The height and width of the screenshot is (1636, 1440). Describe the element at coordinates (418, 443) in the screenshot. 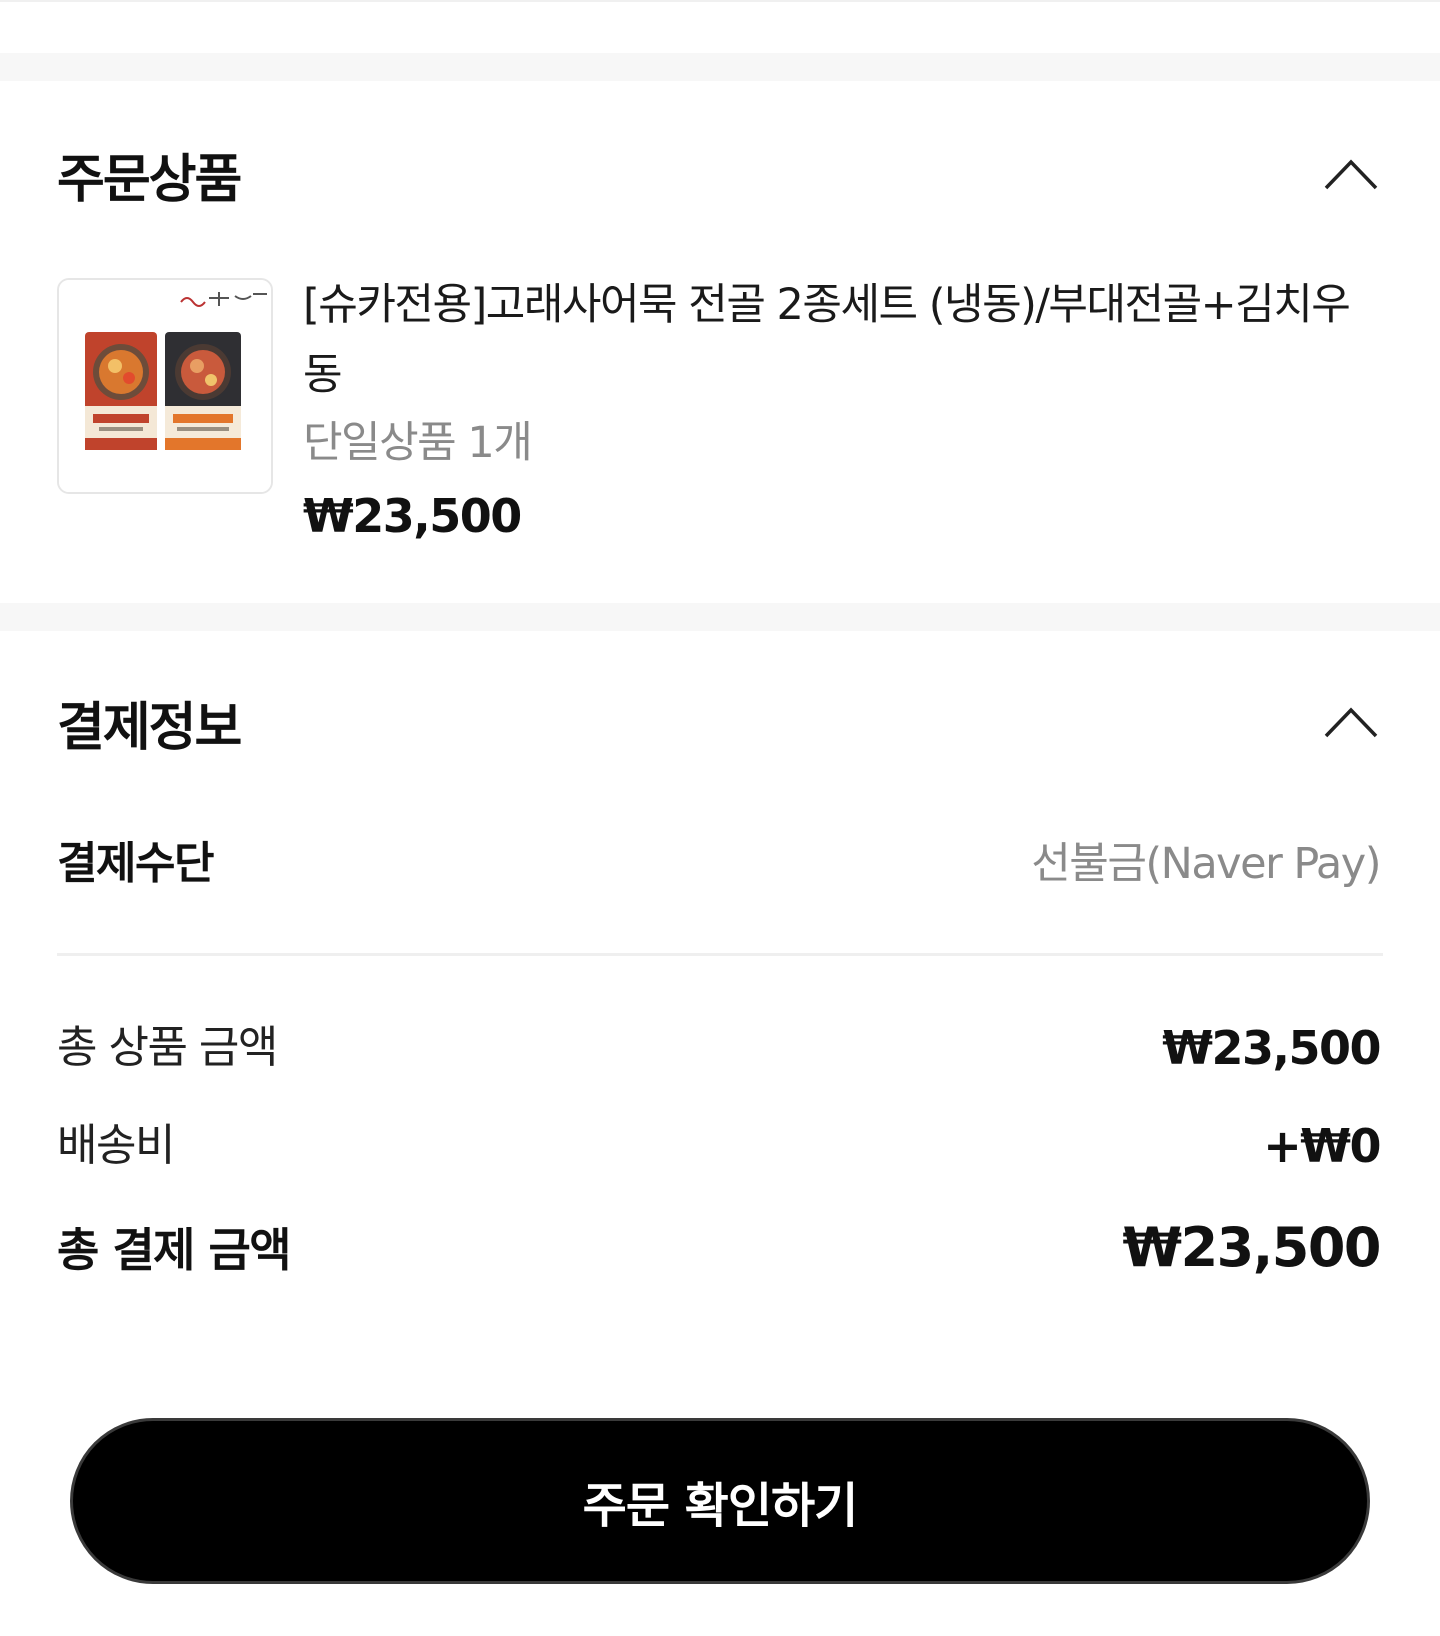

I see `product-option: 단일상품 1개` at that location.